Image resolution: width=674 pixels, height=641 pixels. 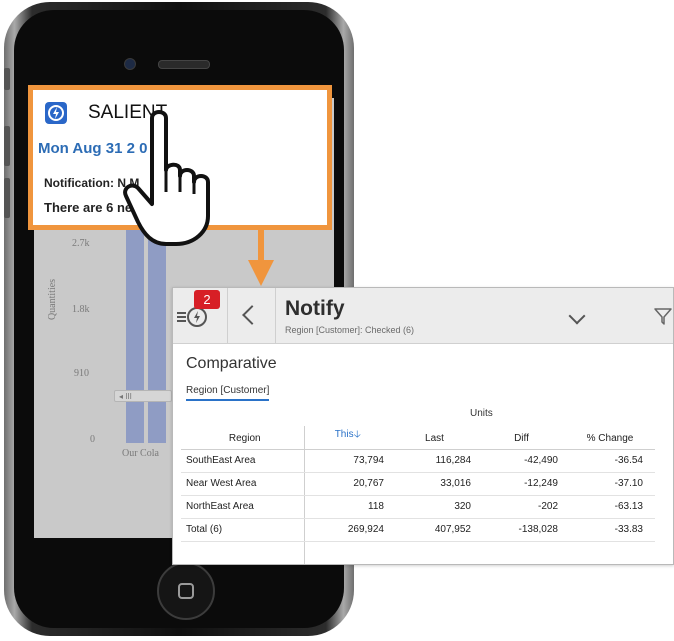 What do you see at coordinates (261, 257) in the screenshot?
I see `connector-arrow-icon` at bounding box center [261, 257].